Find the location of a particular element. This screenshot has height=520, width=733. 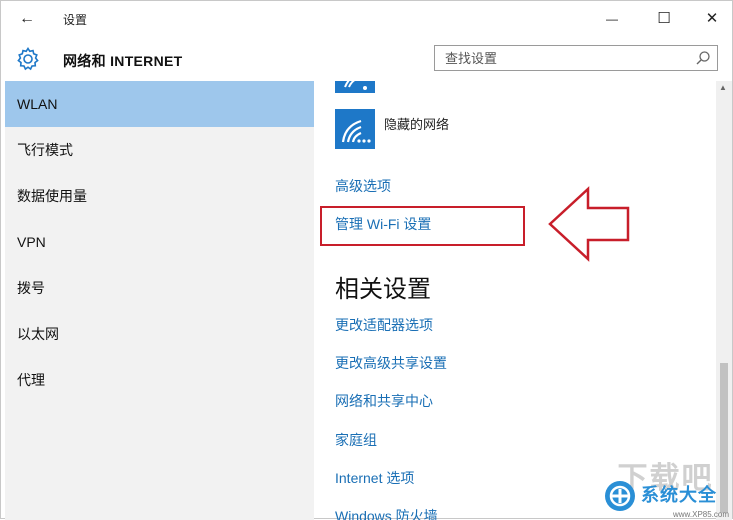

left-arrow-icon is located at coordinates (589, 224).